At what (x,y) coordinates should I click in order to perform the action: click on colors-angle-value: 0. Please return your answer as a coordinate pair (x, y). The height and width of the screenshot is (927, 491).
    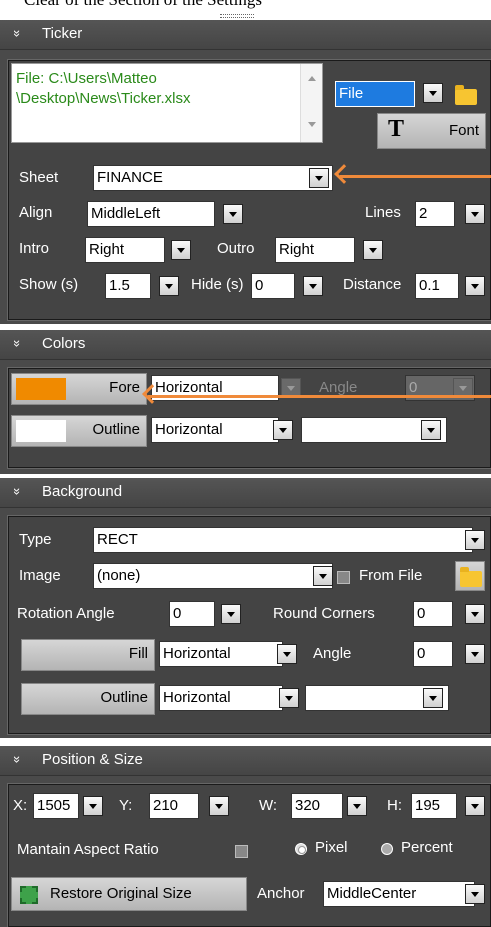
    Looking at the image, I should click on (413, 387).